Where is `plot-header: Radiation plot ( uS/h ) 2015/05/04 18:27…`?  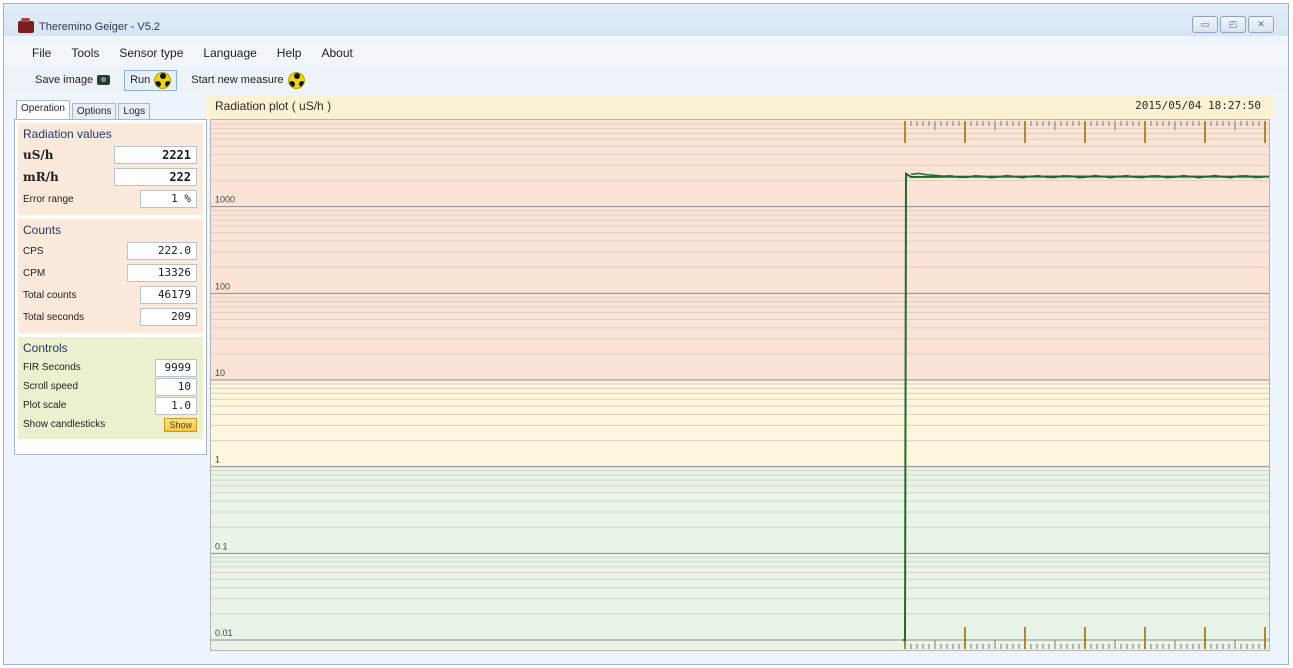 plot-header: Radiation plot ( uS/h ) 2015/05/04 18:27… is located at coordinates (739, 107).